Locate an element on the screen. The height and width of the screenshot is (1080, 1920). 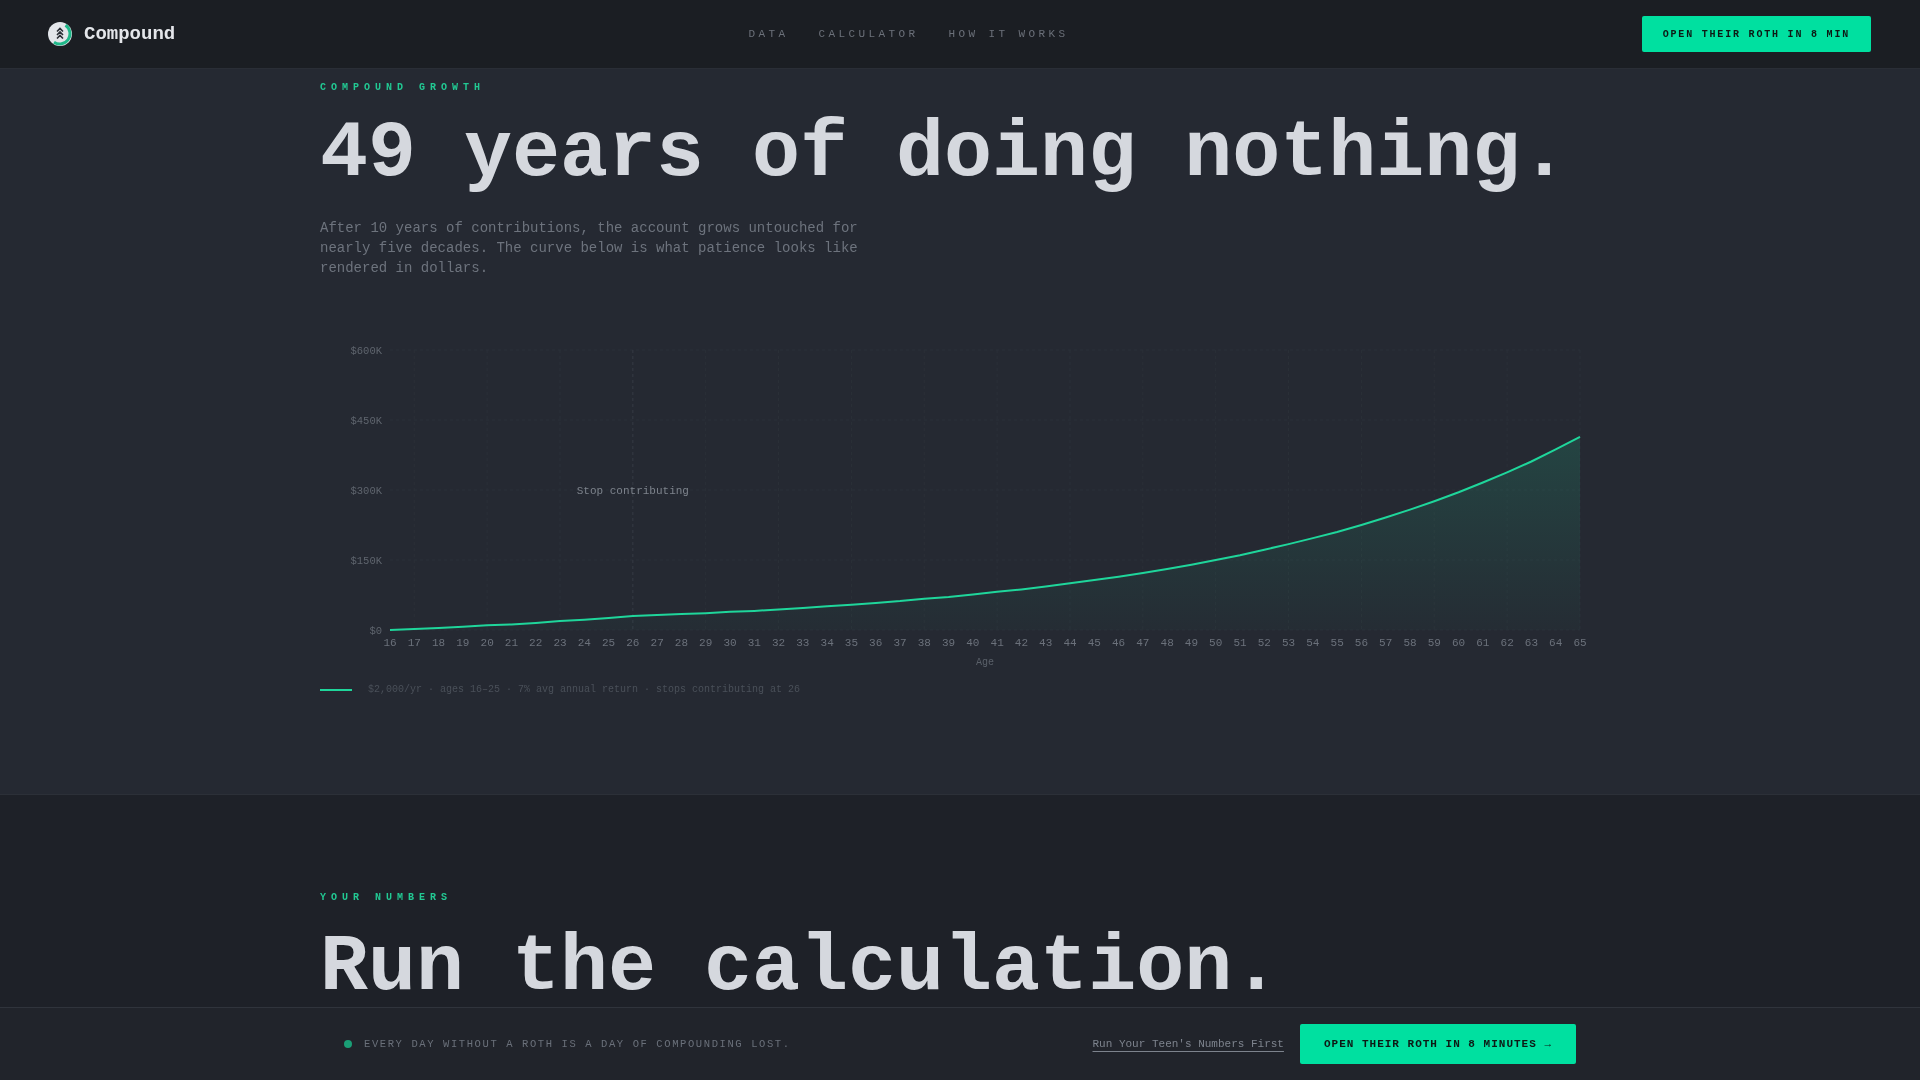
x-axis-label: 38 is located at coordinates (924, 643).